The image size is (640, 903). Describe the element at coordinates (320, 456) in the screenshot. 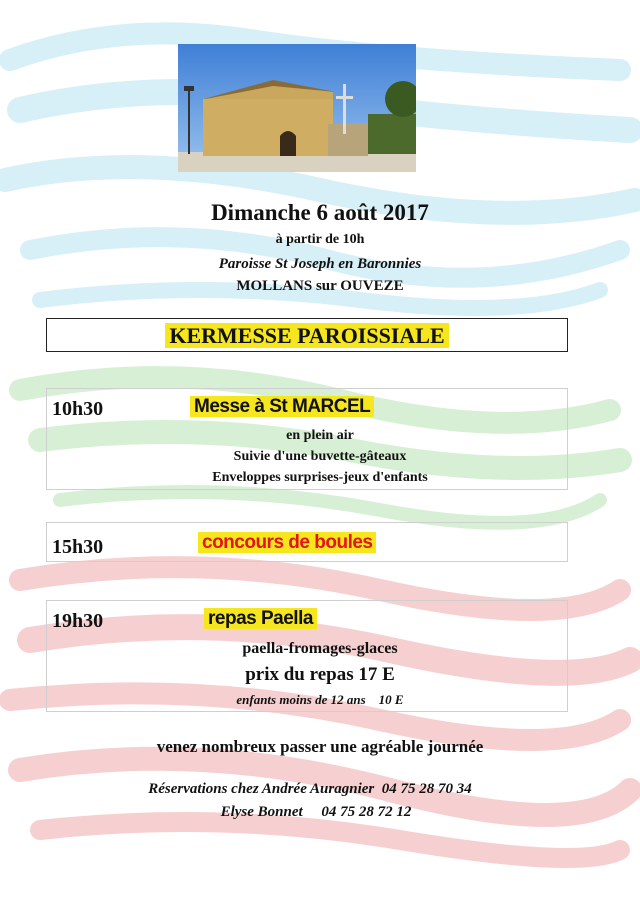

I see `event-1-line-2: Suivie d'une buvette-gâteaux` at that location.